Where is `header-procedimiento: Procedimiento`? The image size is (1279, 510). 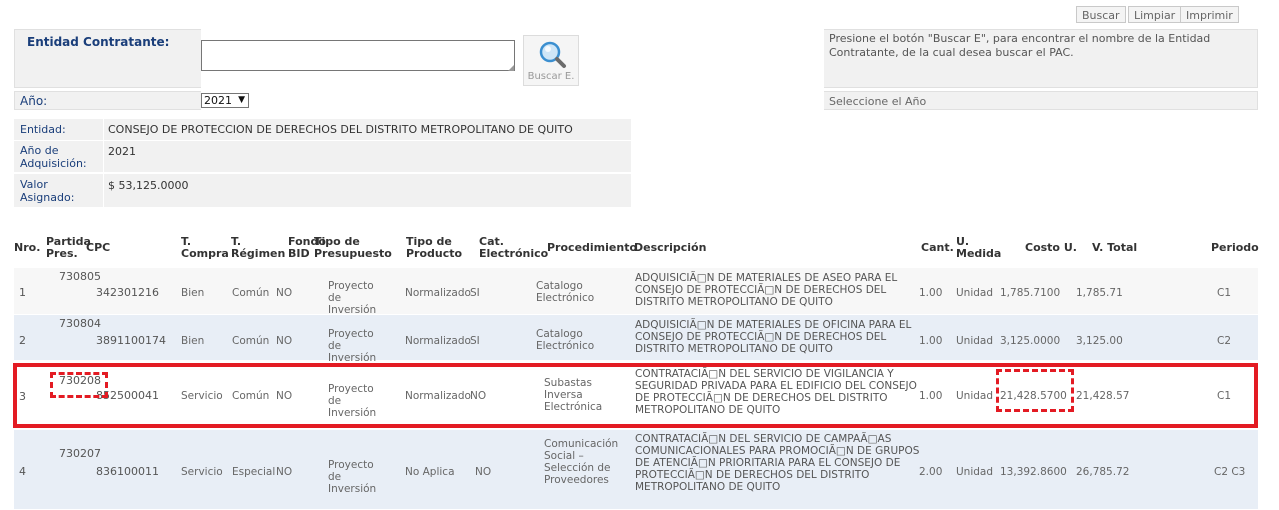 header-procedimiento: Procedimiento is located at coordinates (592, 247).